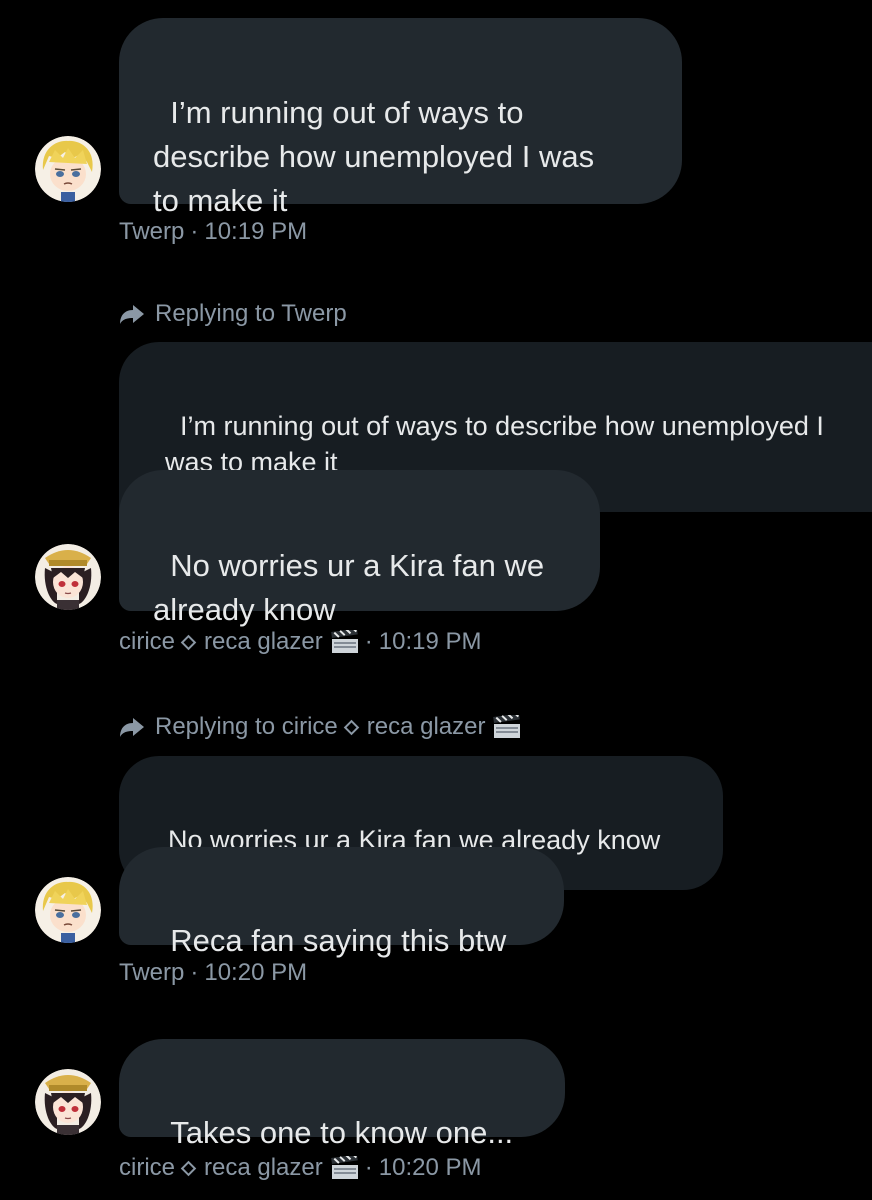 This screenshot has width=872, height=1200. Describe the element at coordinates (338, 940) in the screenshot. I see `message-text: Reca fan saying this btw` at that location.